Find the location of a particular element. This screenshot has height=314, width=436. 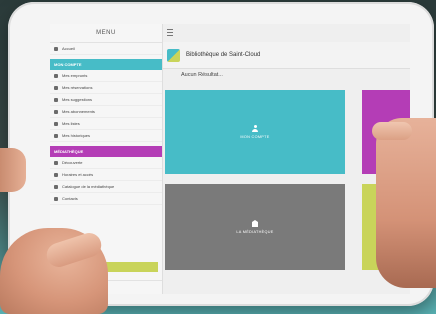

pencil-icon is located at coordinates (56, 99).